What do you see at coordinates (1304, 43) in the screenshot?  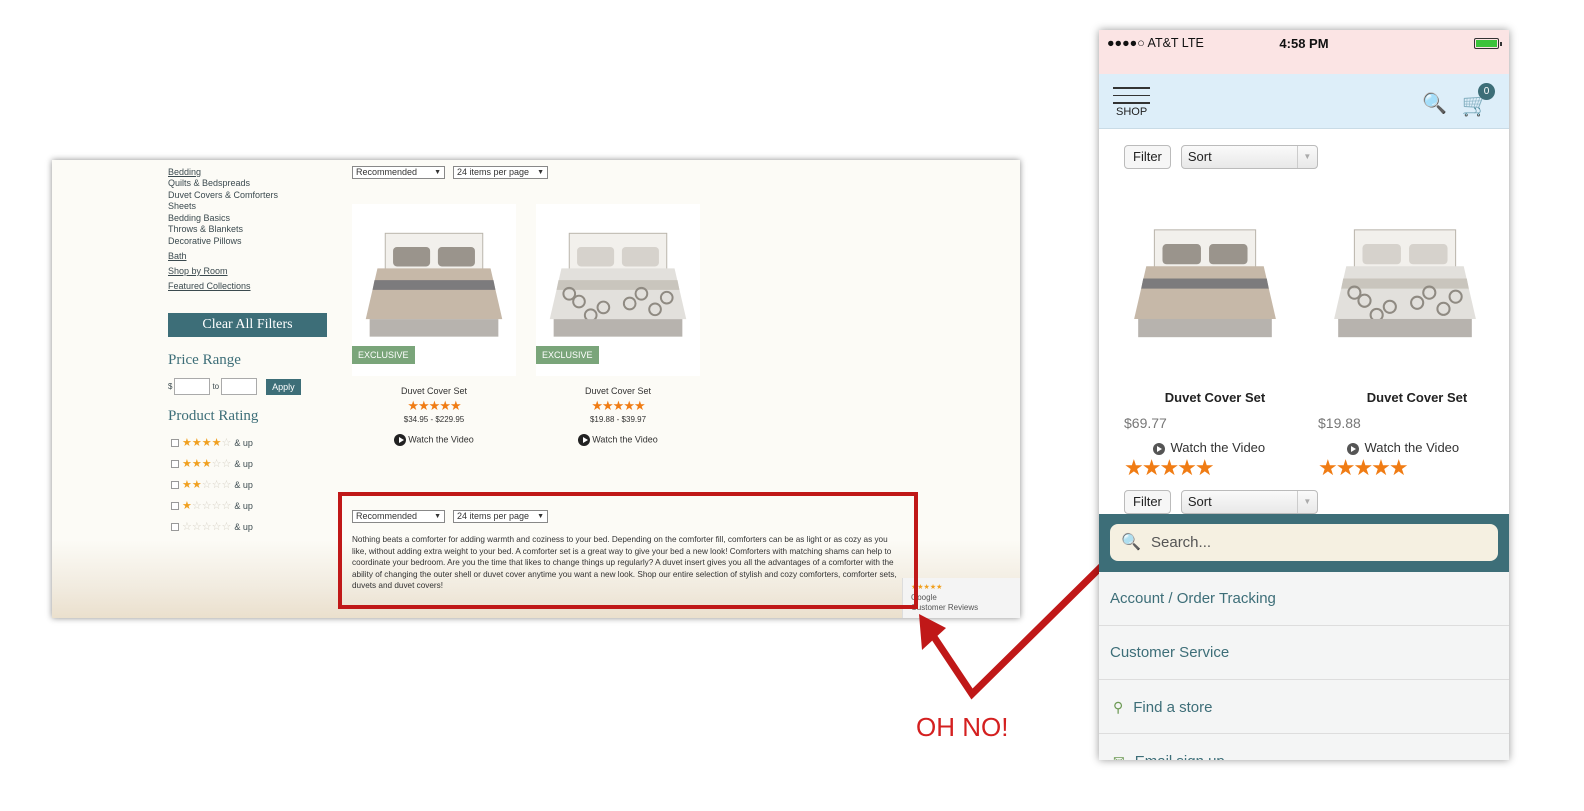 I see `status-time: 4:58 PM` at bounding box center [1304, 43].